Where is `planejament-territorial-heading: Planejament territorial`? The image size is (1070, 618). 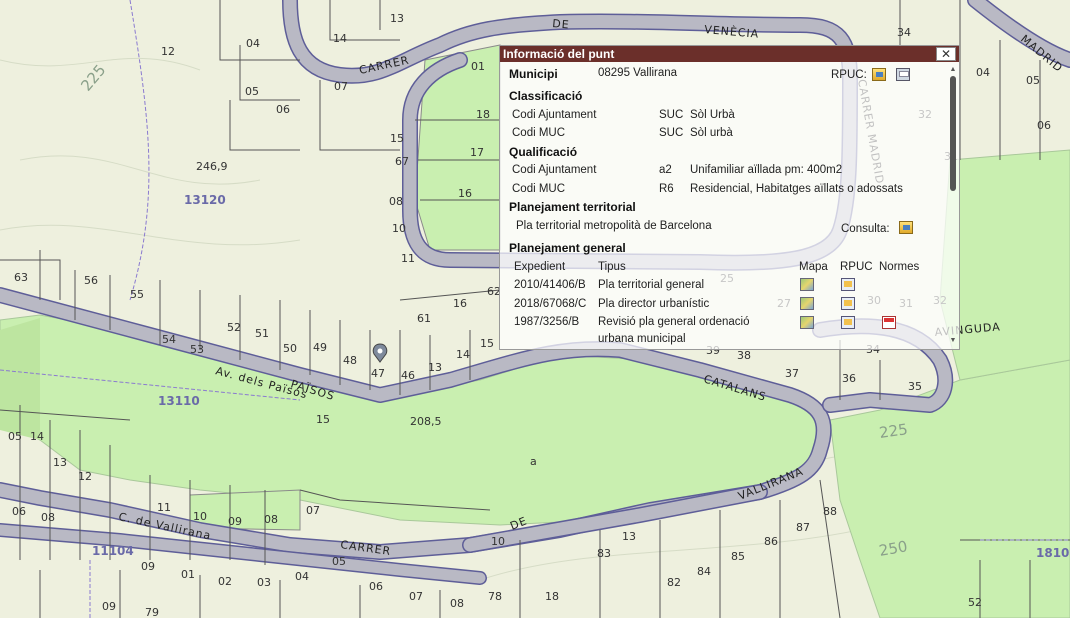 planejament-territorial-heading: Planejament territorial is located at coordinates (572, 207).